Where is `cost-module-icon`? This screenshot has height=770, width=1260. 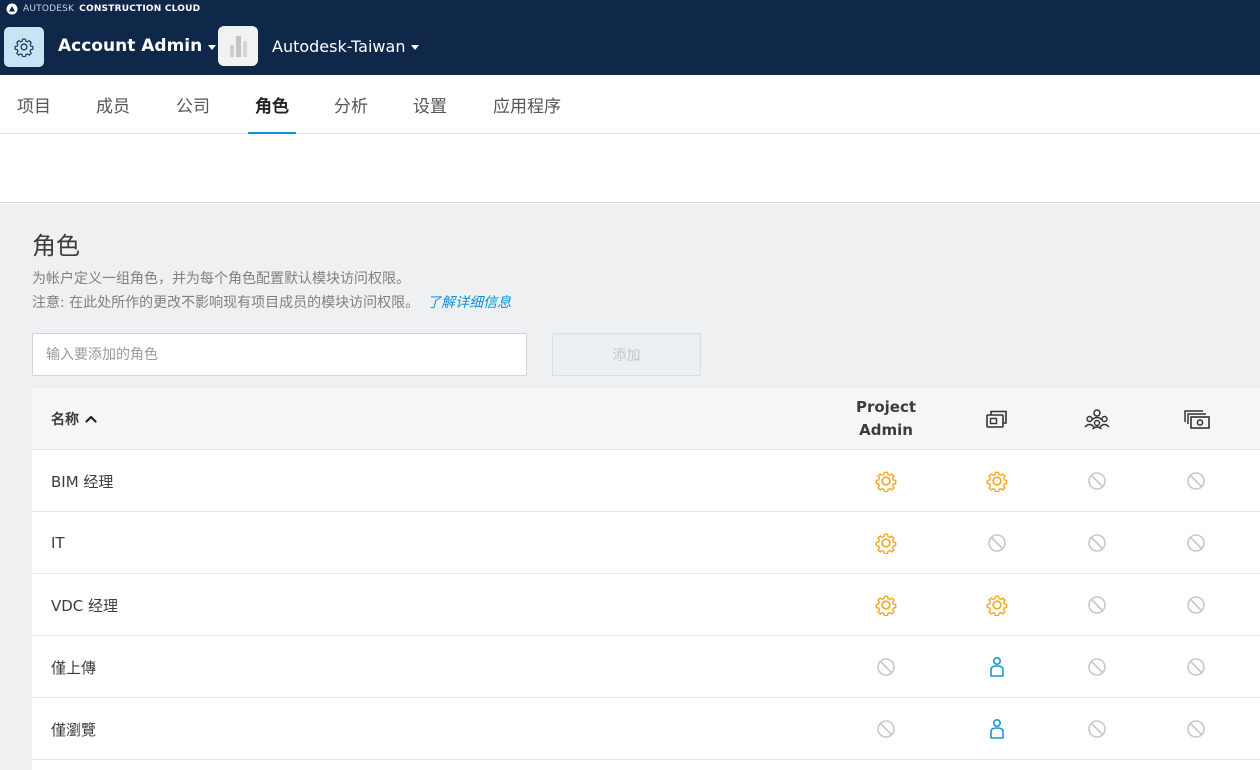
cost-module-icon is located at coordinates (1197, 419).